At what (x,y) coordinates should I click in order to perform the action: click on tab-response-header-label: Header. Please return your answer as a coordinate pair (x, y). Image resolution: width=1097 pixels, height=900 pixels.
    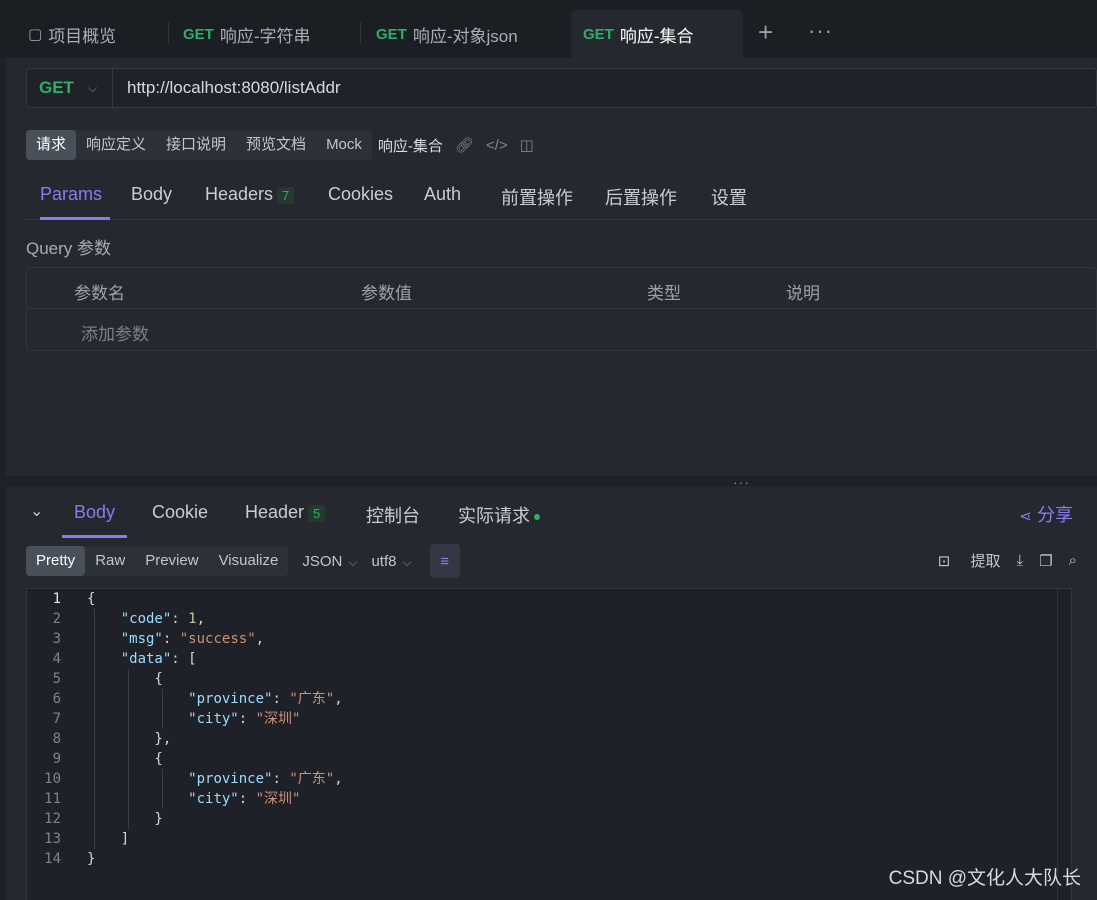
    Looking at the image, I should click on (275, 512).